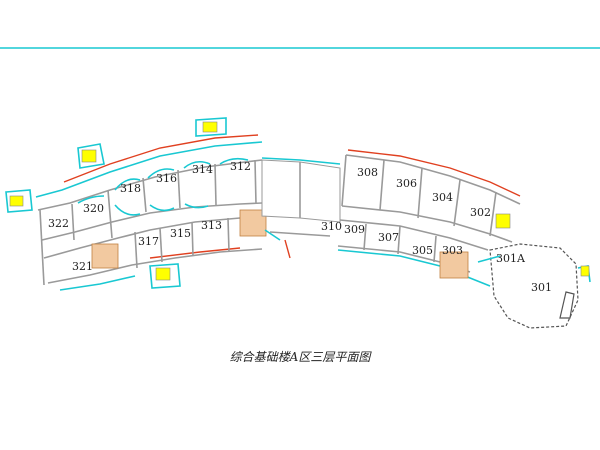 Image resolution: width=600 pixels, height=450 pixels. What do you see at coordinates (240, 166) in the screenshot?
I see `room-label-312: 312` at bounding box center [240, 166].